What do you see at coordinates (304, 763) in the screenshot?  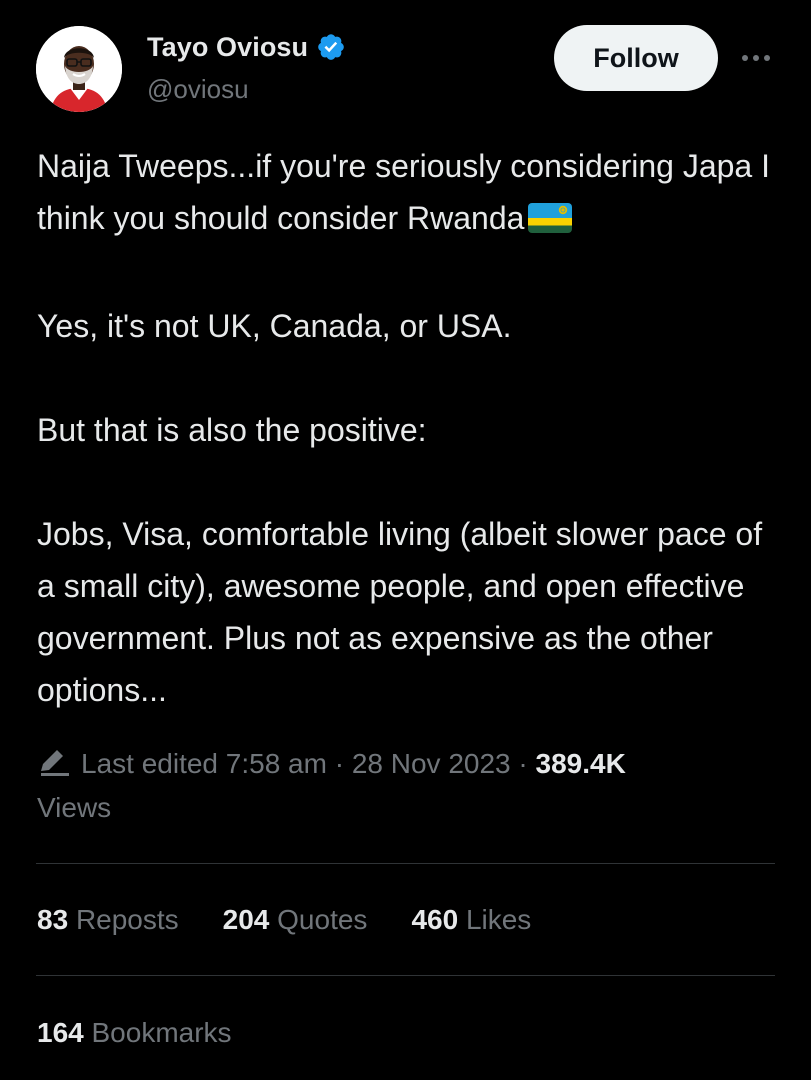 I see `edited-timestamp: Last edited 7:58 am · 28 Nov 2023 ·` at bounding box center [304, 763].